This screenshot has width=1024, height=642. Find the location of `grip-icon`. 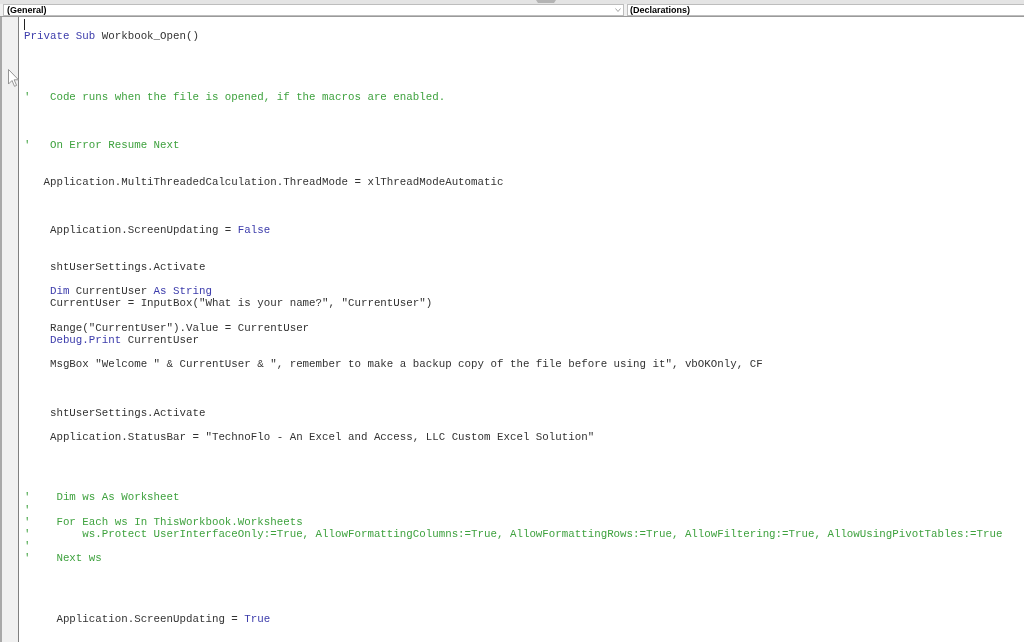

grip-icon is located at coordinates (546, 1).